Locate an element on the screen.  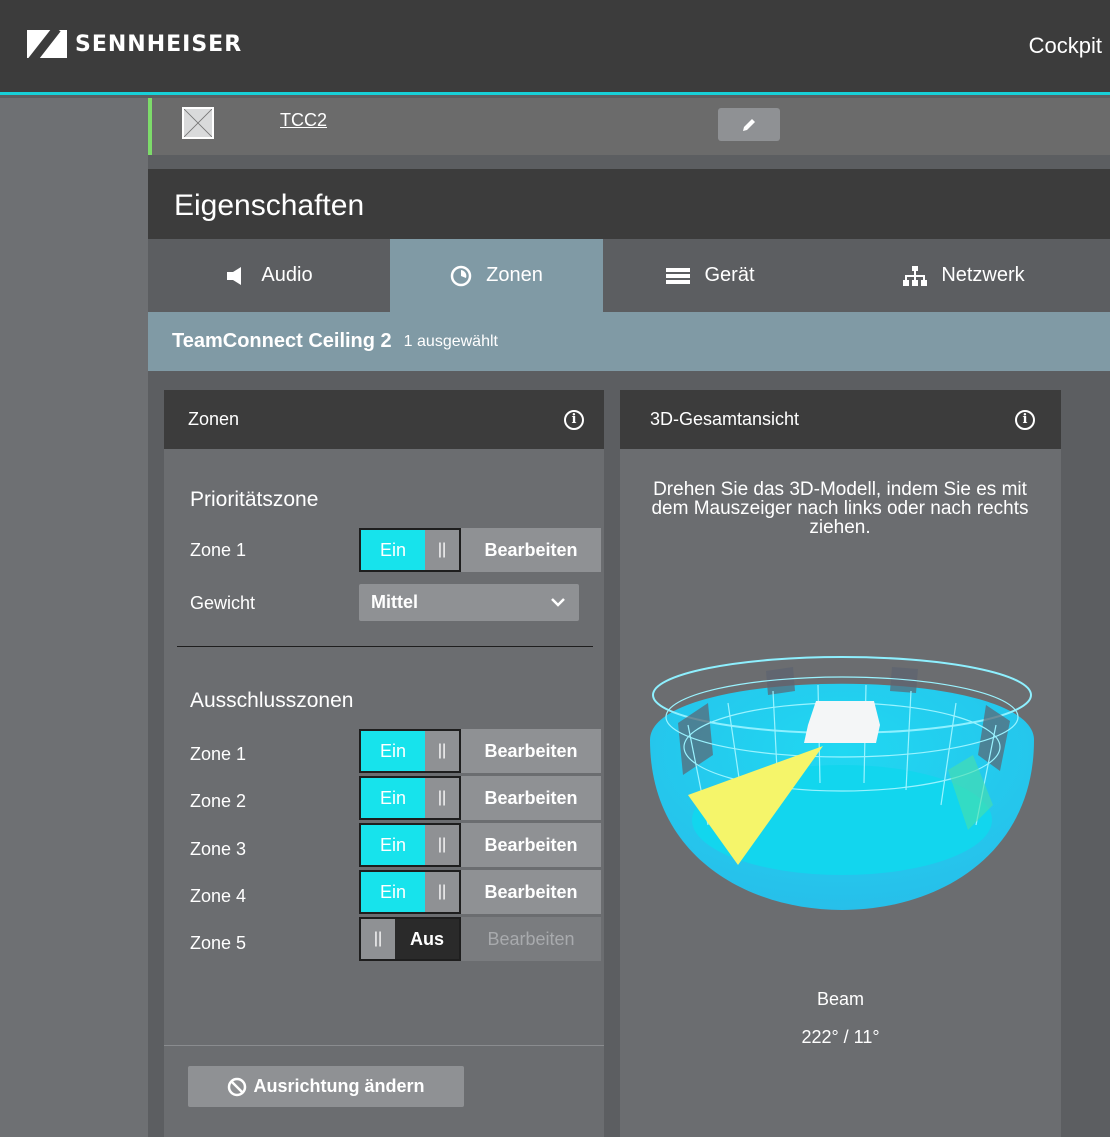
selection-bar: TeamConnect Ceiling 2 1 ausgewählt is located at coordinates (629, 341).